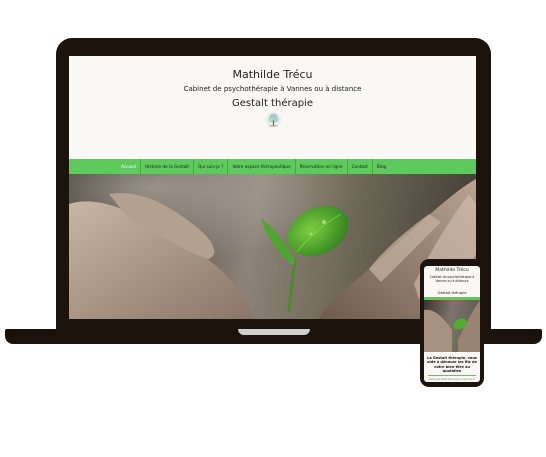  I want to click on phone-site-brand: Gestalt thérapie, so click(452, 293).